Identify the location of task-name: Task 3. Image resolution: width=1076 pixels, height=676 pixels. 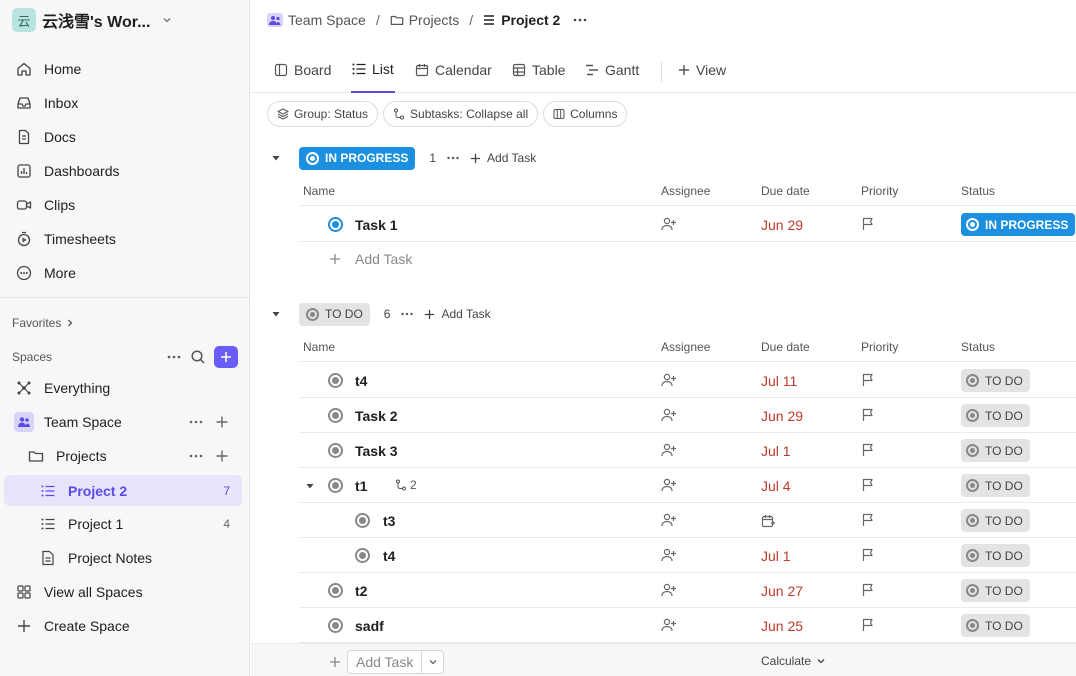
(376, 451).